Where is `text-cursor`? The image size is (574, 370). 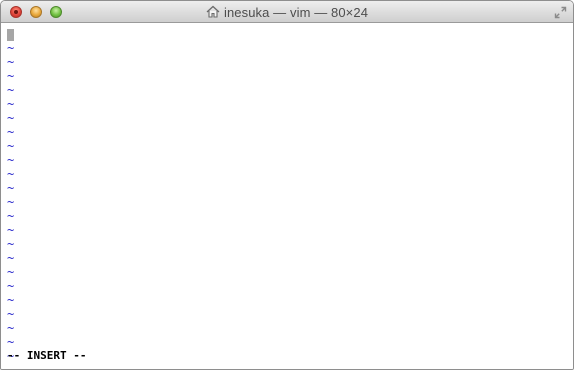
text-cursor is located at coordinates (10, 35).